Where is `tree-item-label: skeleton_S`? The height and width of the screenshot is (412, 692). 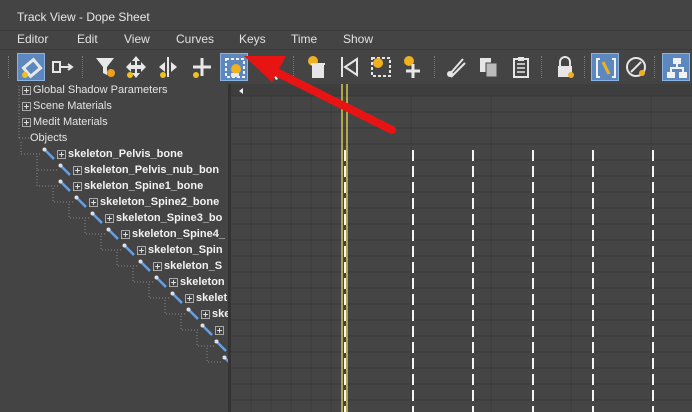 tree-item-label: skeleton_S is located at coordinates (193, 266).